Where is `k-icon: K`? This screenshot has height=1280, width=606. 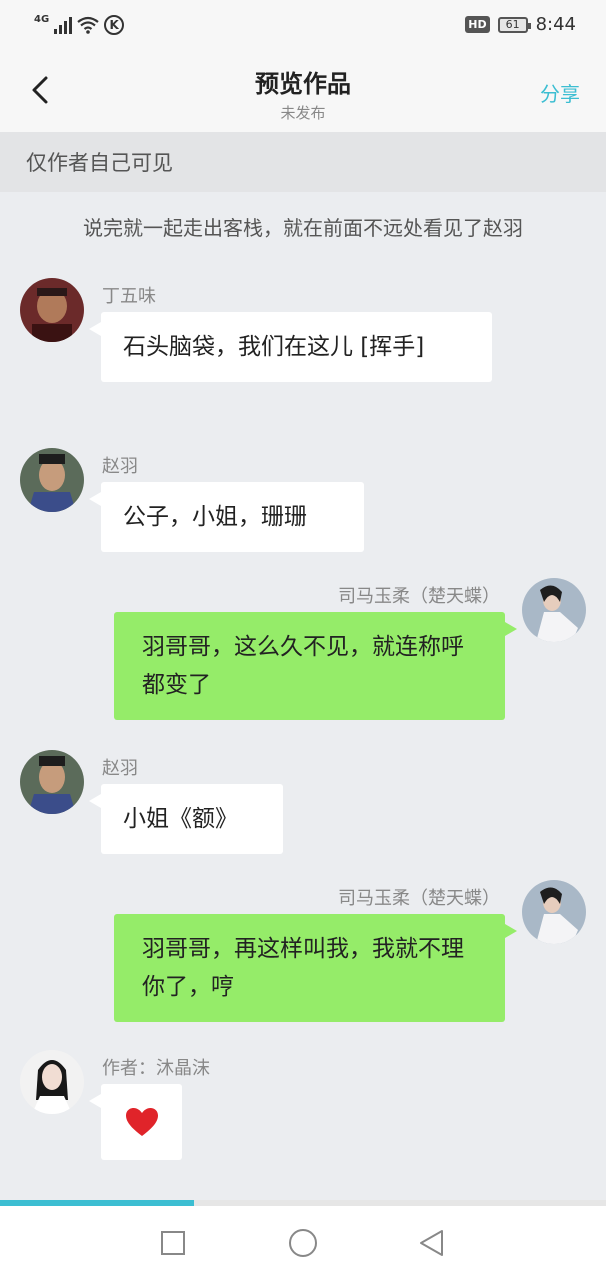 k-icon: K is located at coordinates (114, 25).